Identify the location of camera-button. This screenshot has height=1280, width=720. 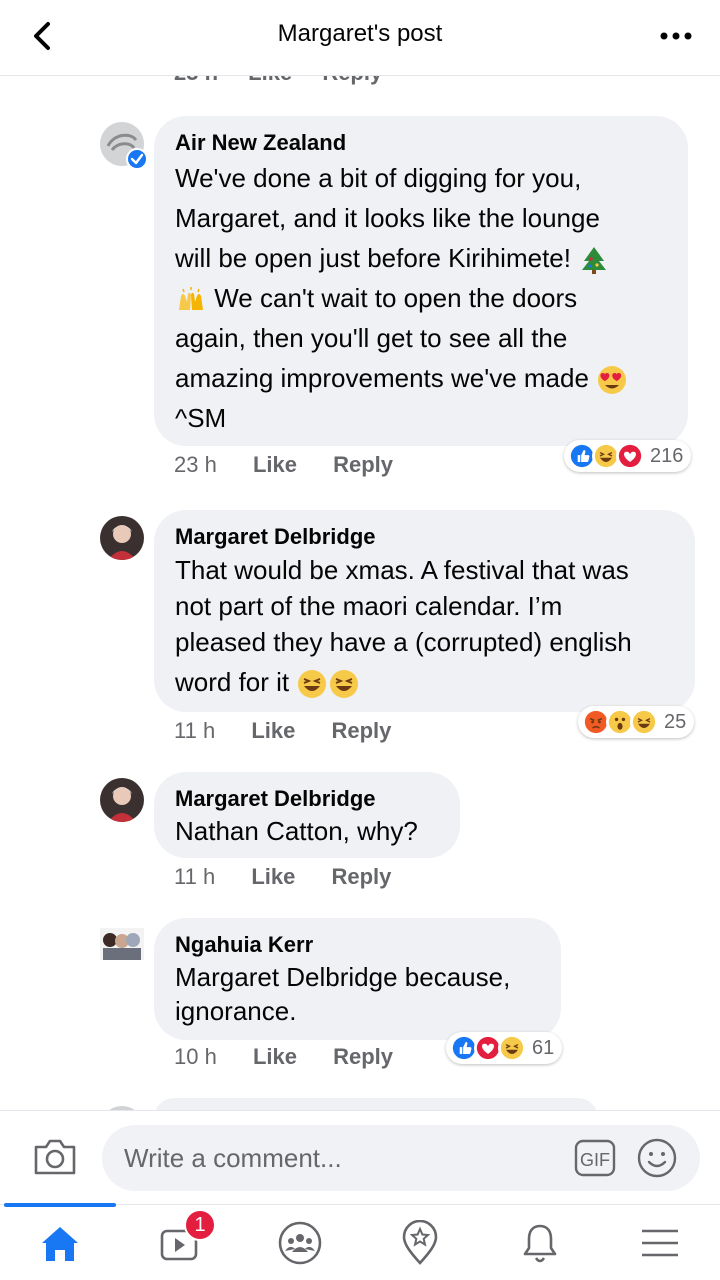
(55, 1156).